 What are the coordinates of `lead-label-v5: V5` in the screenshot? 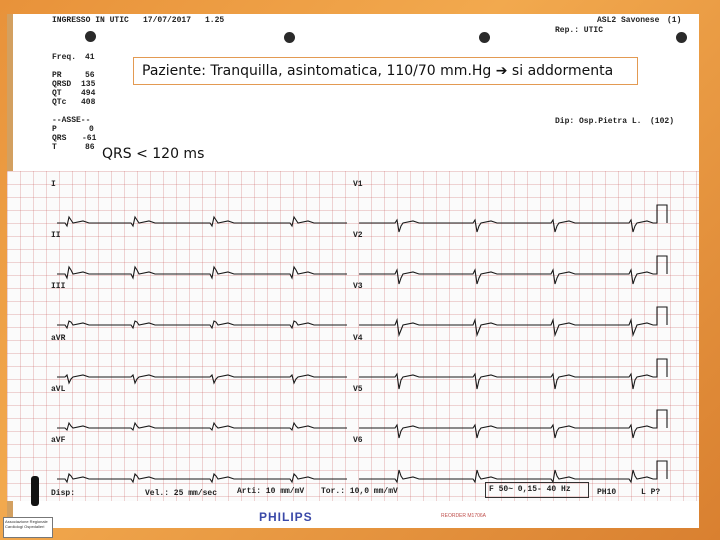 It's located at (358, 389).